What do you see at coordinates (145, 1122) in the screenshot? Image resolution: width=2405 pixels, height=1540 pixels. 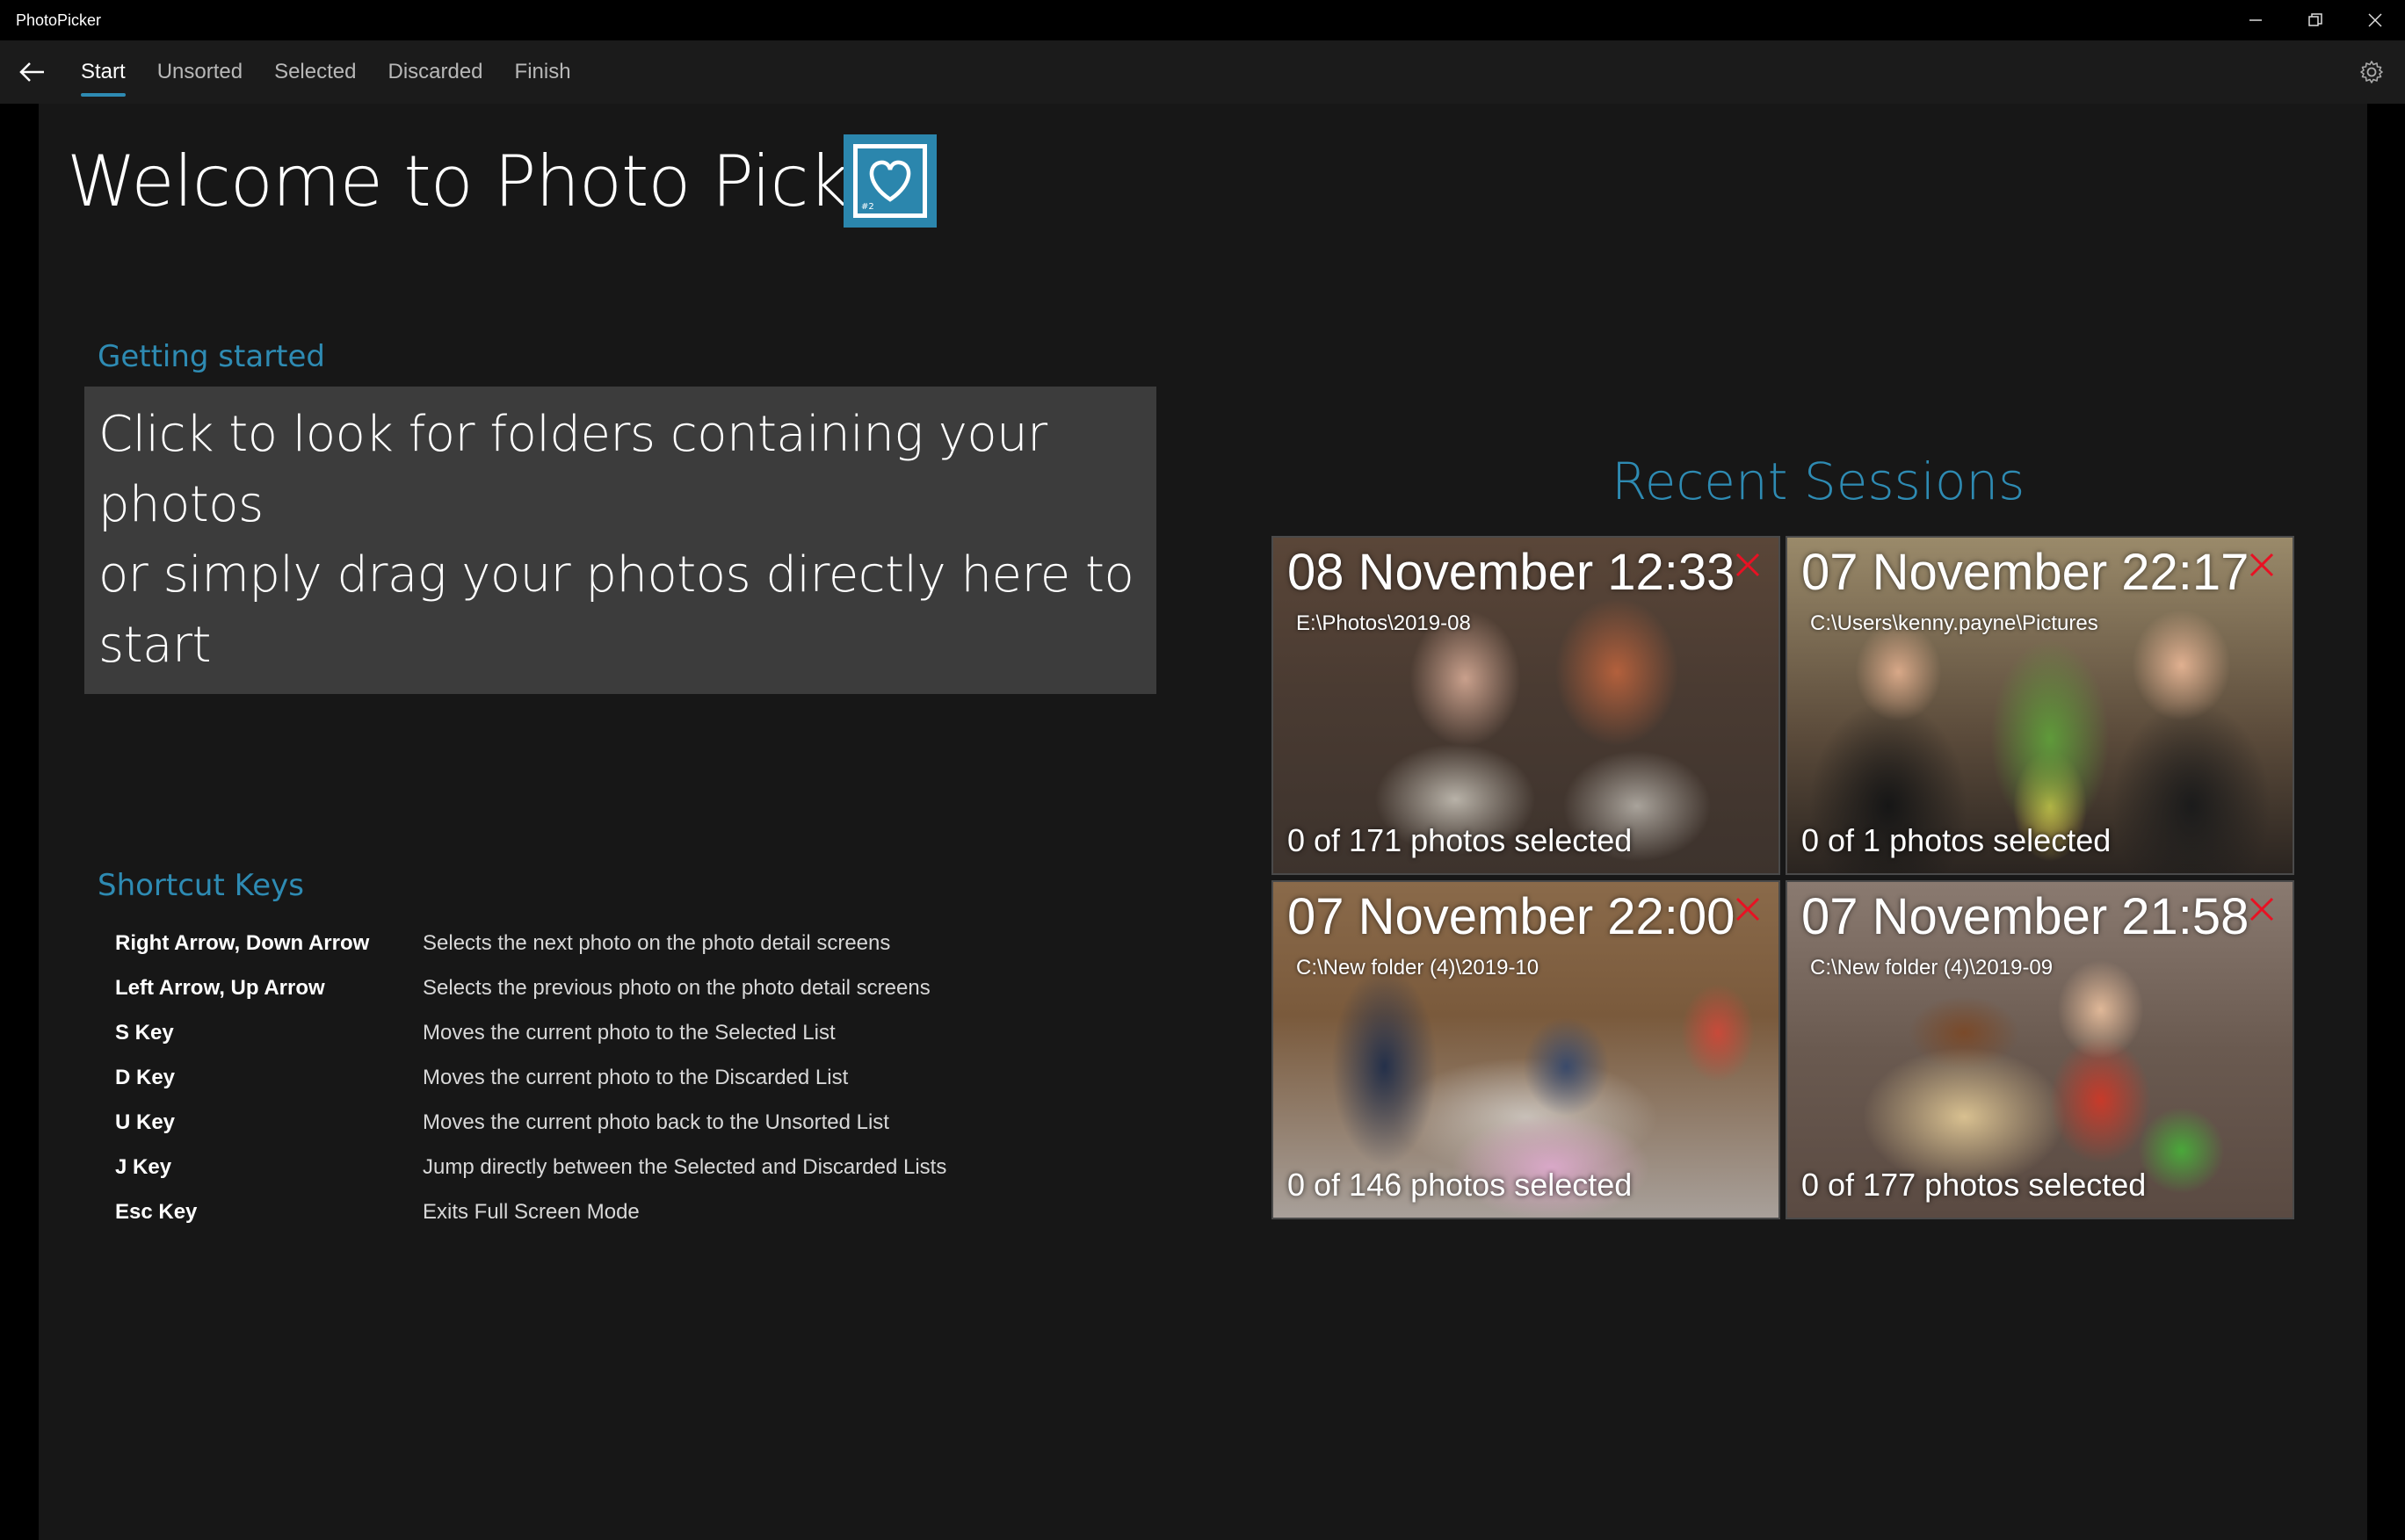 I see `shortcut-key: U Key` at bounding box center [145, 1122].